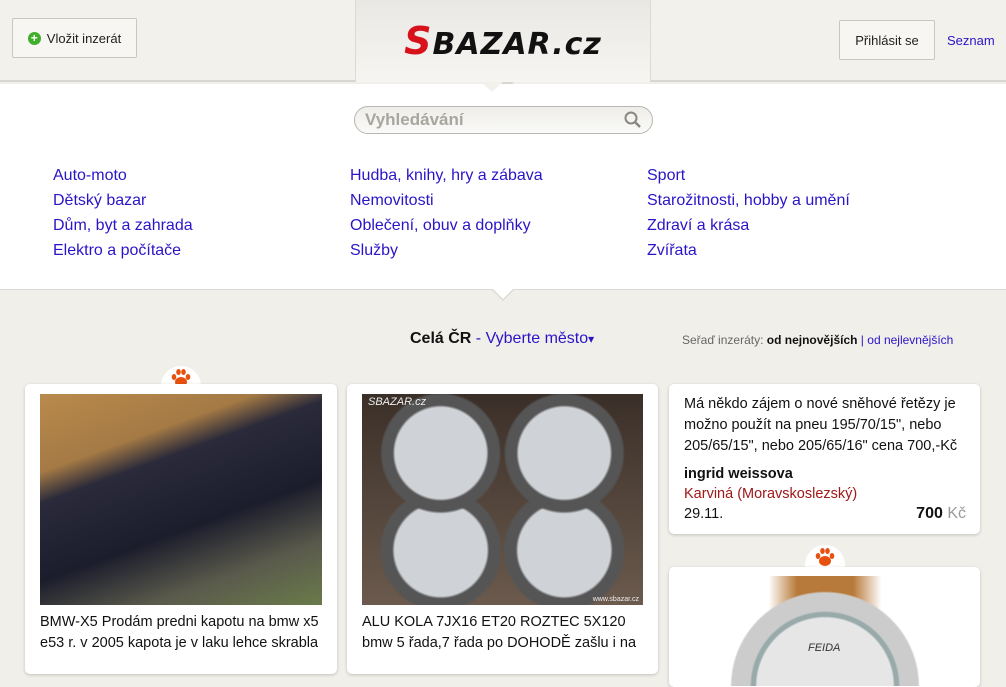 This screenshot has width=1006, height=687. What do you see at coordinates (929, 513) in the screenshot?
I see `listing-price: 700` at bounding box center [929, 513].